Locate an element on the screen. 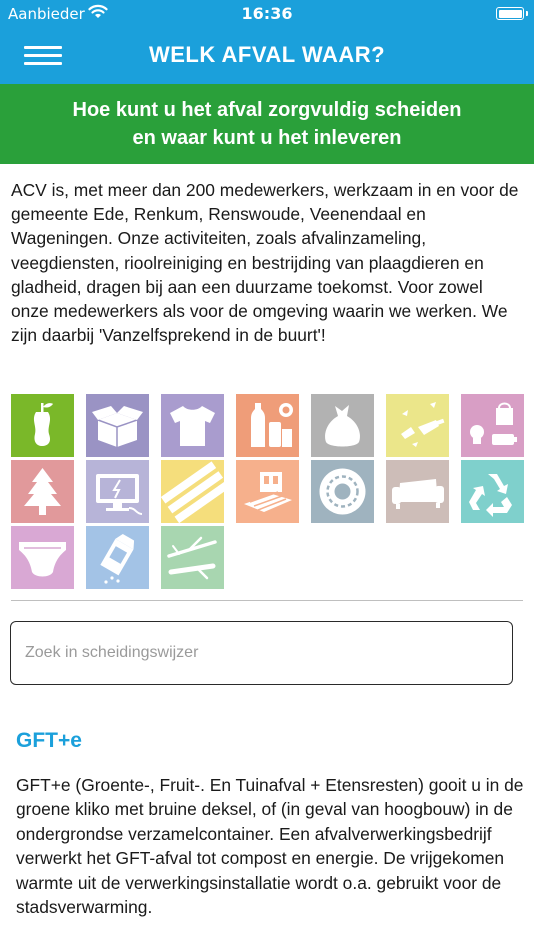 This screenshot has width=534, height=950. building-rubble-icon is located at coordinates (267, 491).